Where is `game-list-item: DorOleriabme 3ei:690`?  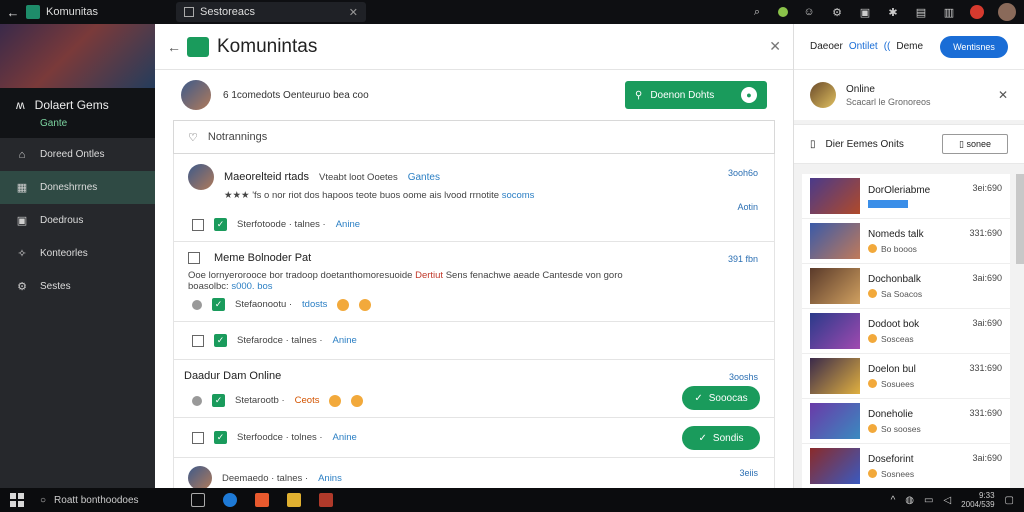 game-list-item: DorOleriabme 3ei:690 is located at coordinates (906, 196).